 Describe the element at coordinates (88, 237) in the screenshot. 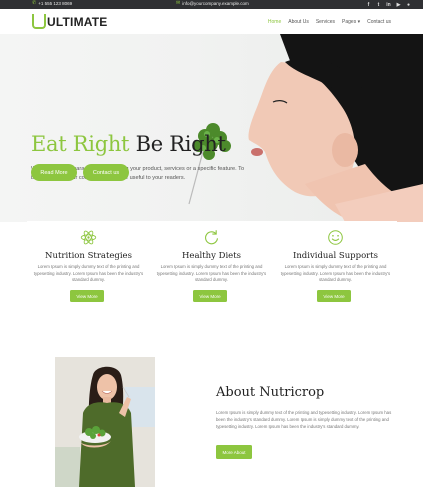

I see `atom-icon` at that location.